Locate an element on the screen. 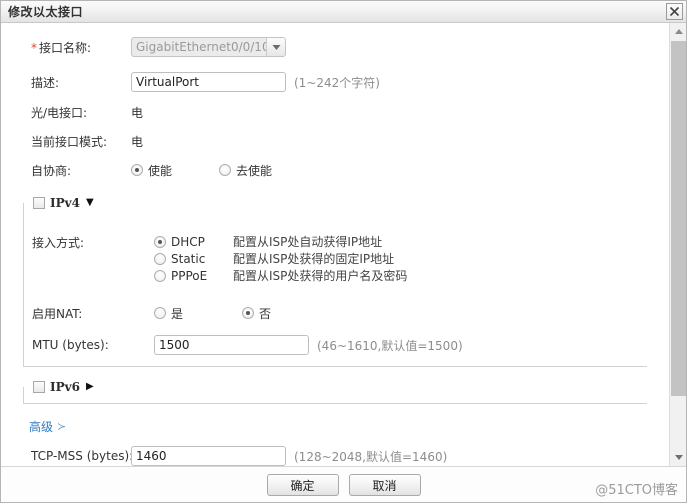 This screenshot has height=503, width=687. mtu-hint: (46~1610,默认值=1500) is located at coordinates (390, 345).